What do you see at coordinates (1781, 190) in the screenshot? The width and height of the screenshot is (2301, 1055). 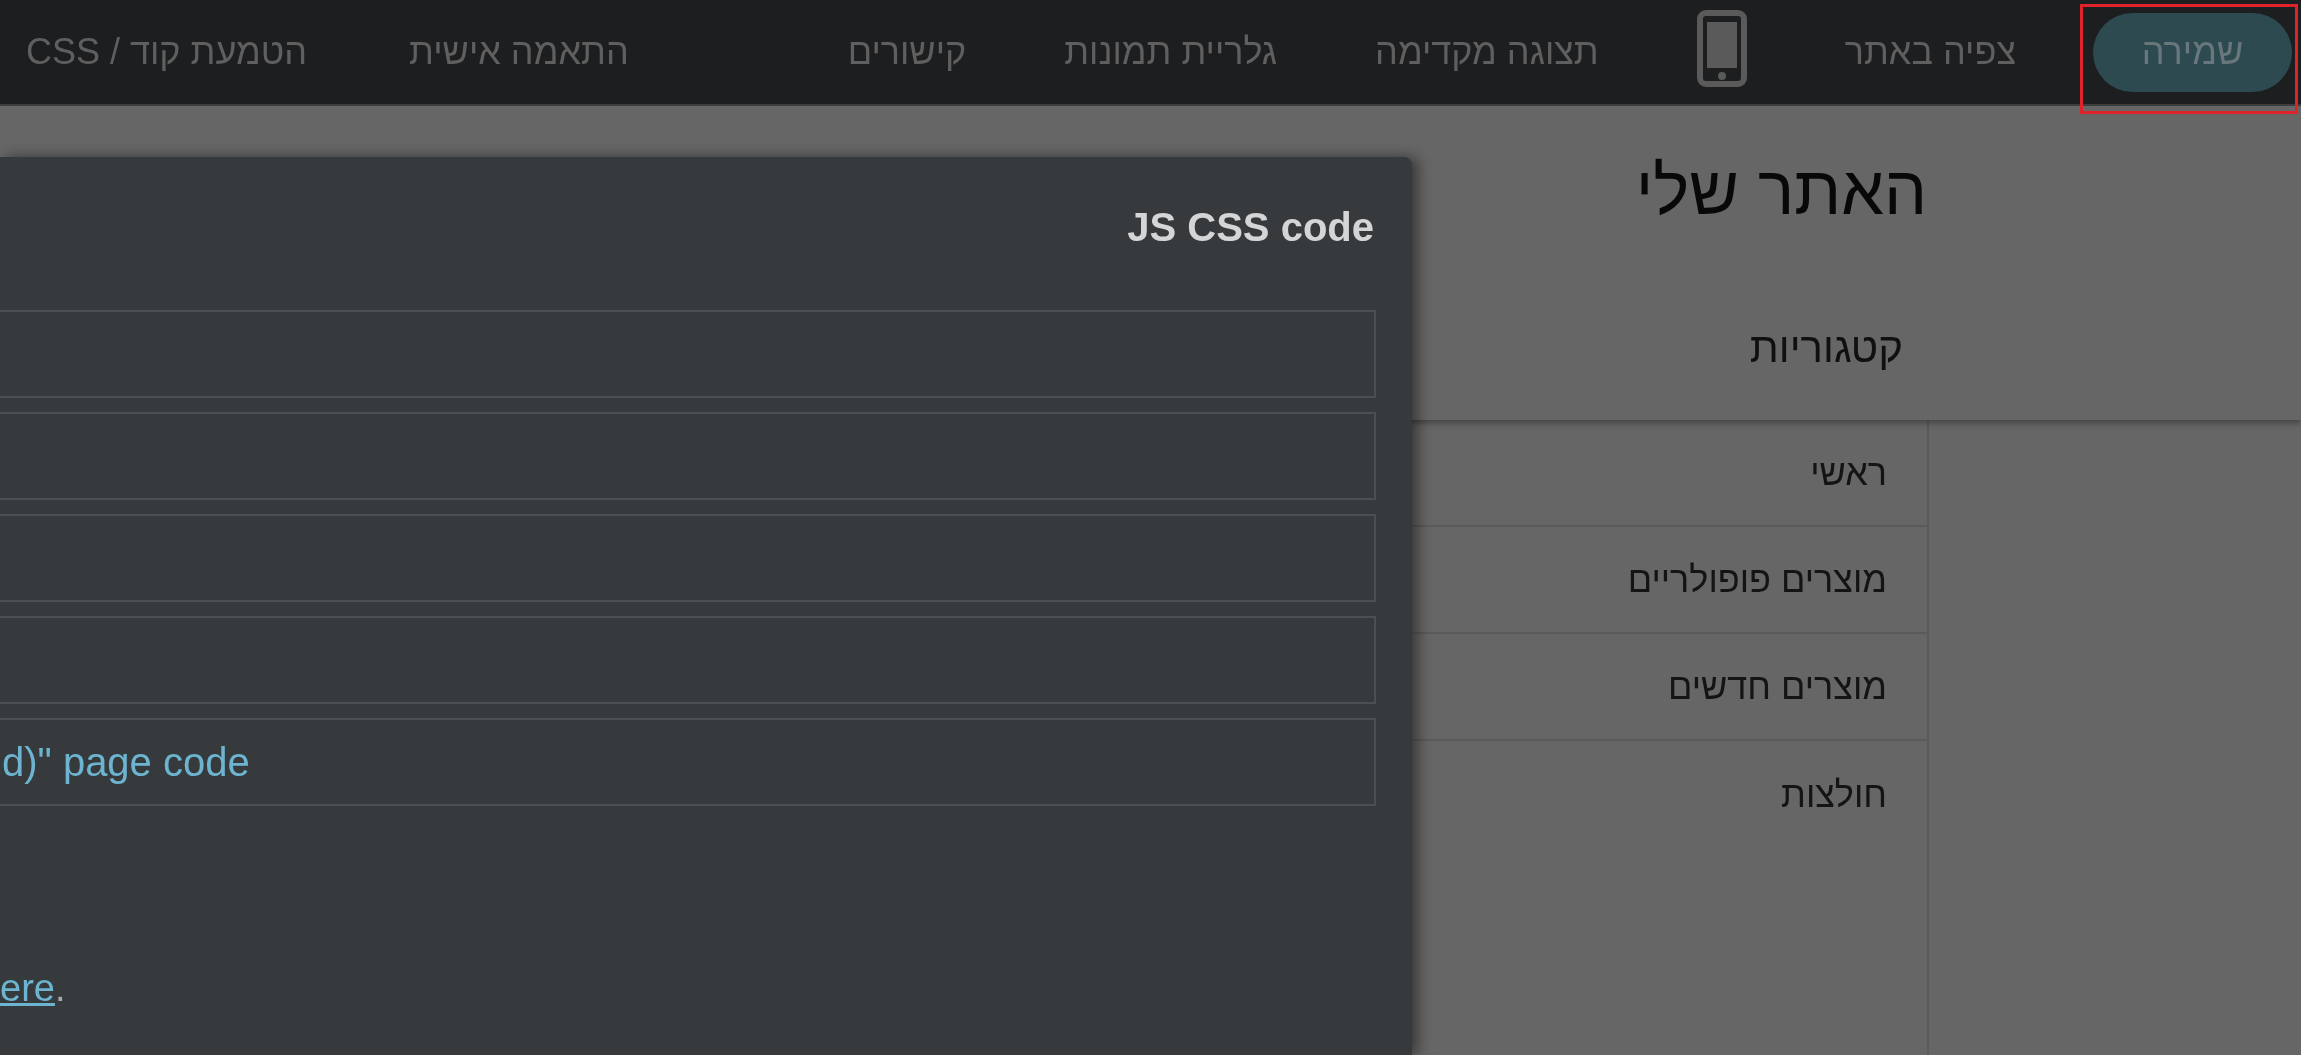 I see `site-title: האתר שלי` at bounding box center [1781, 190].